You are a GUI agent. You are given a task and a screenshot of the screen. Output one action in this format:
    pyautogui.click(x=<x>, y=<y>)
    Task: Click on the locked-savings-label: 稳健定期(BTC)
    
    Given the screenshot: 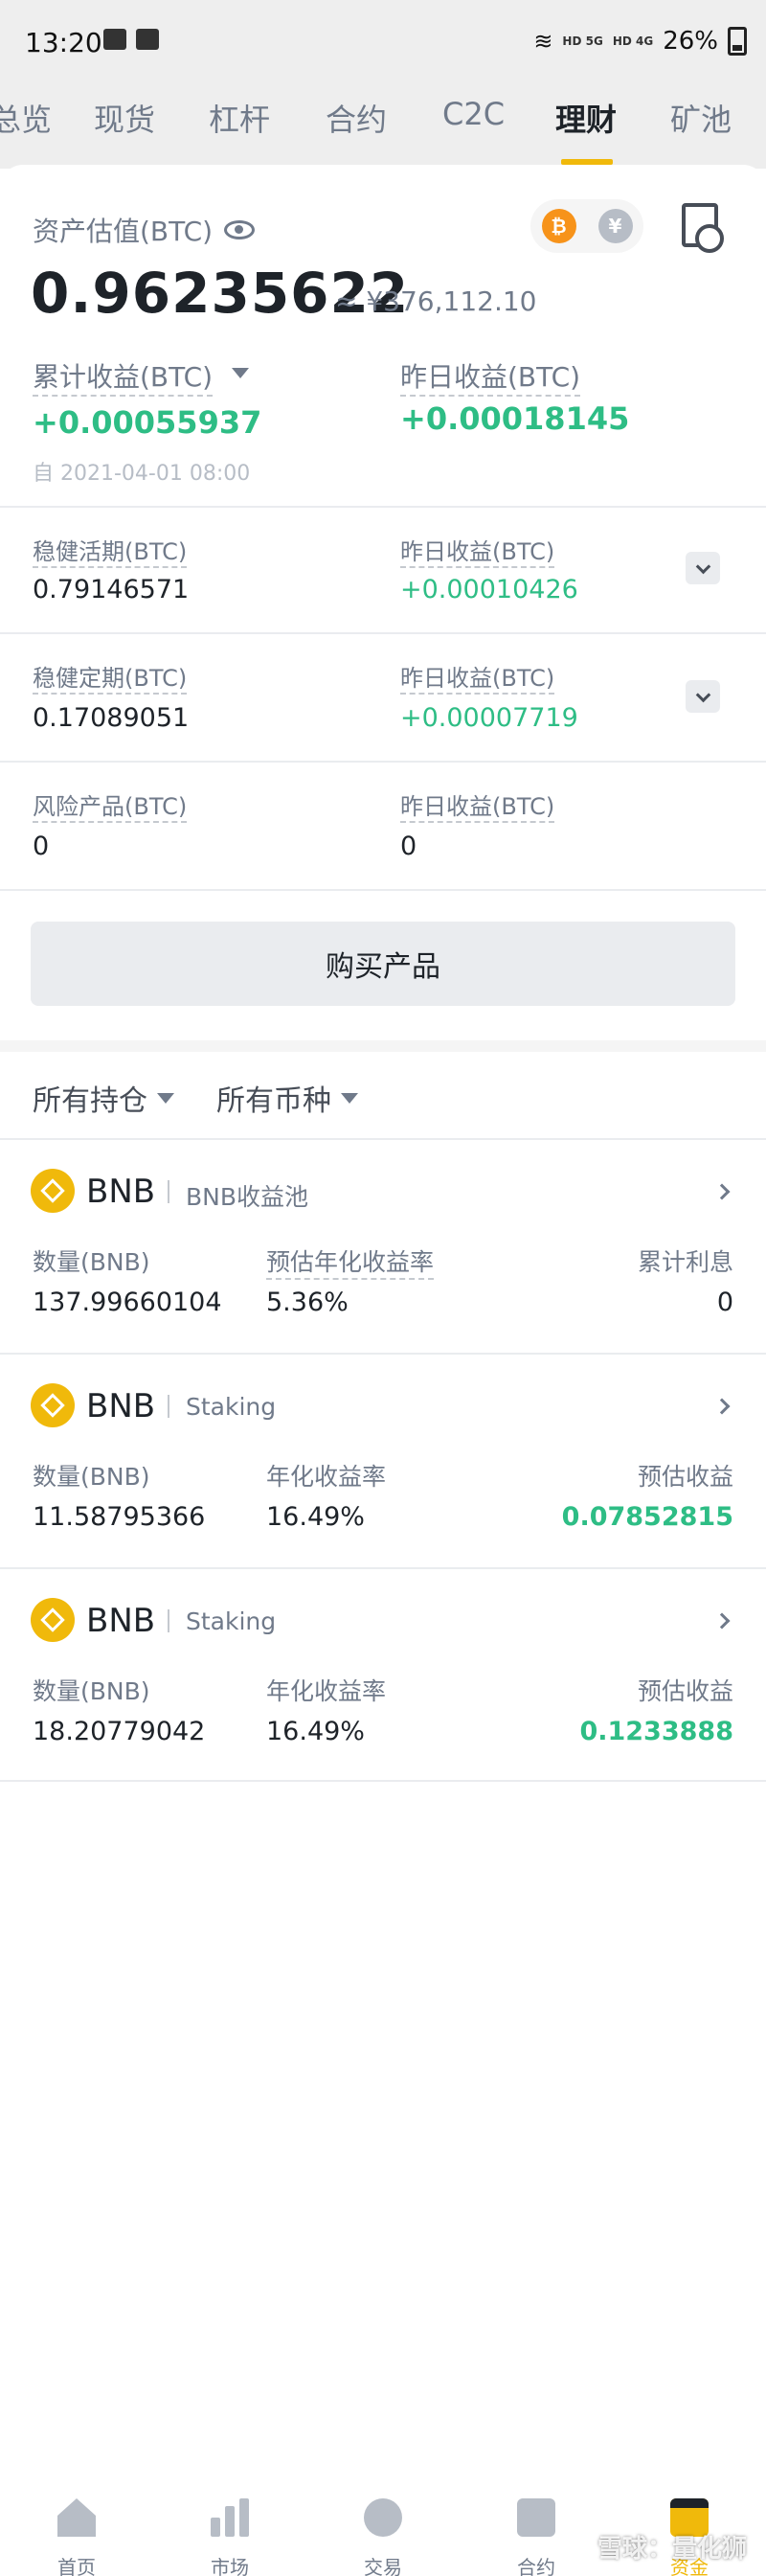 What is the action you would take?
    pyautogui.click(x=111, y=677)
    